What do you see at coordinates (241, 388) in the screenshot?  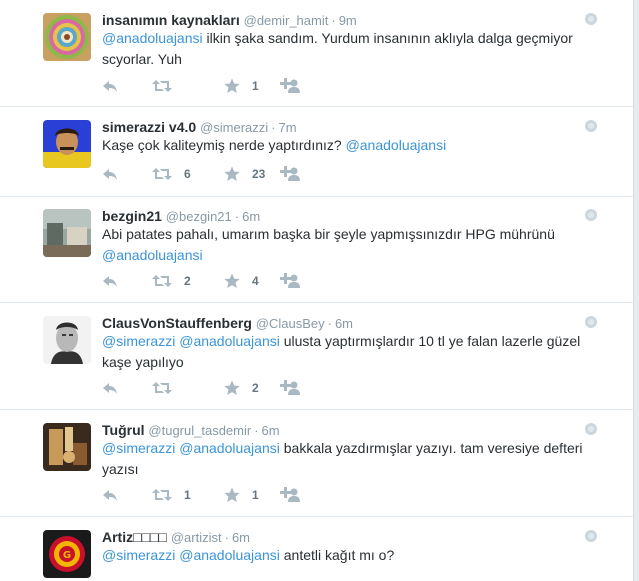 I see `favorite-button: 2` at bounding box center [241, 388].